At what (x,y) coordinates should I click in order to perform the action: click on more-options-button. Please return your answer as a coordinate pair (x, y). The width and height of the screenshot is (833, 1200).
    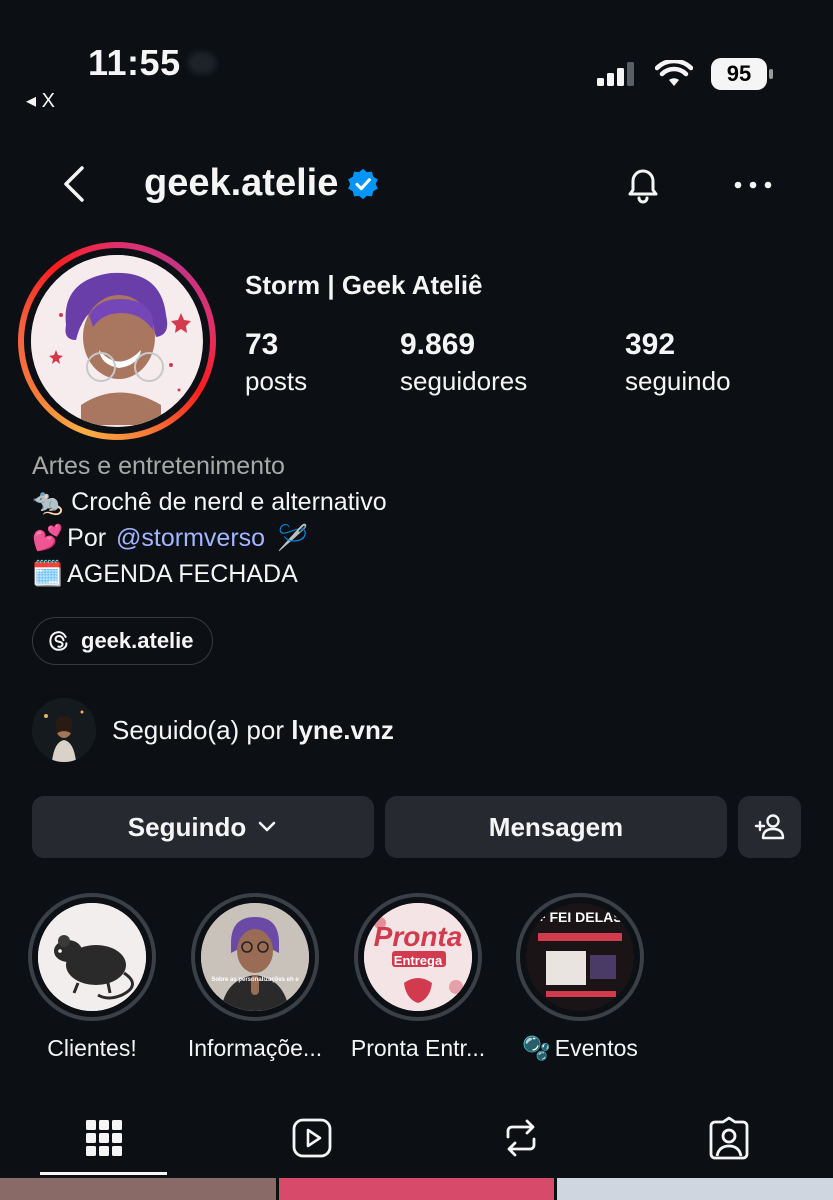
    Looking at the image, I should click on (753, 185).